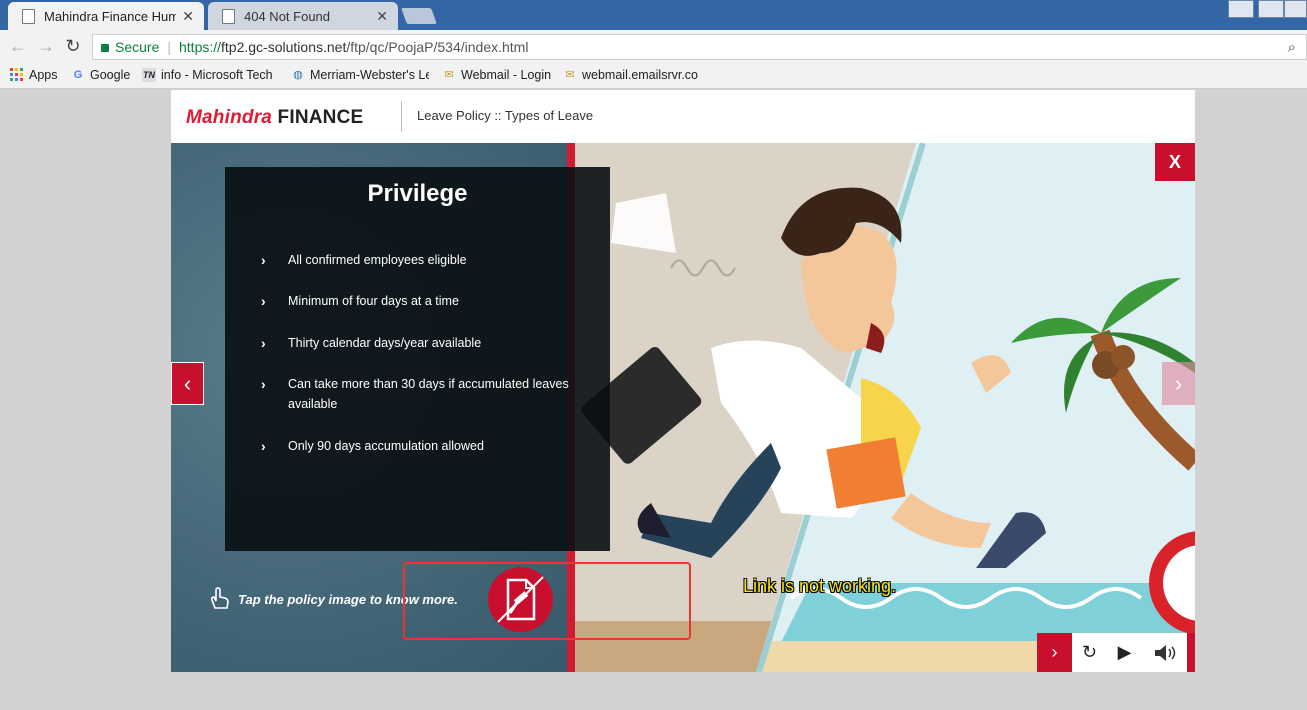 The width and height of the screenshot is (1307, 710). Describe the element at coordinates (287, 16) in the screenshot. I see `tab-title: 404 Not Found` at that location.